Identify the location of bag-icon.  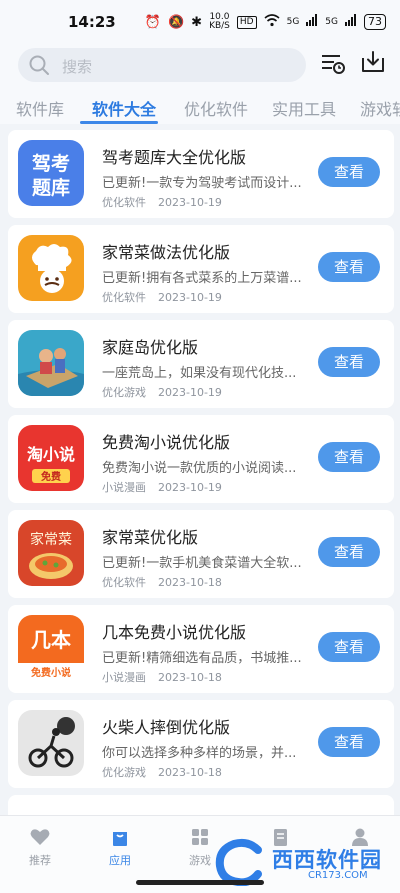
(120, 839).